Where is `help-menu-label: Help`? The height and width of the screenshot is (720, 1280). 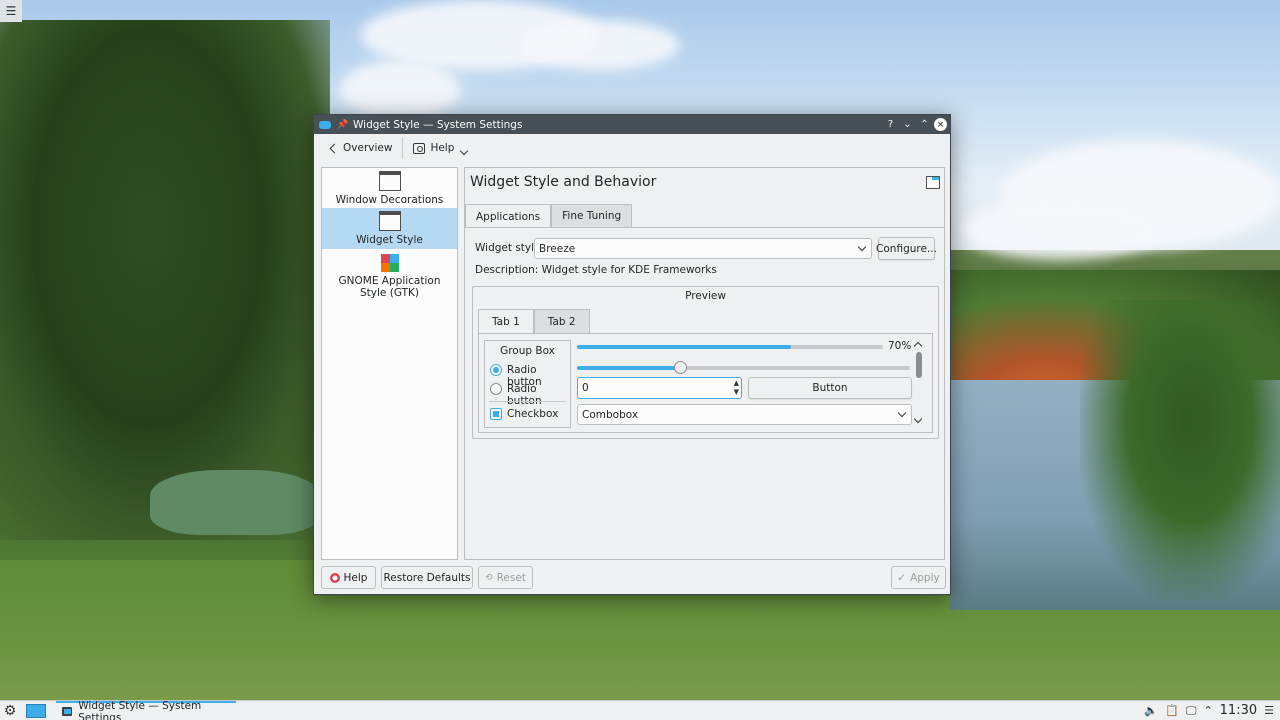
help-menu-label: Help is located at coordinates (442, 148).